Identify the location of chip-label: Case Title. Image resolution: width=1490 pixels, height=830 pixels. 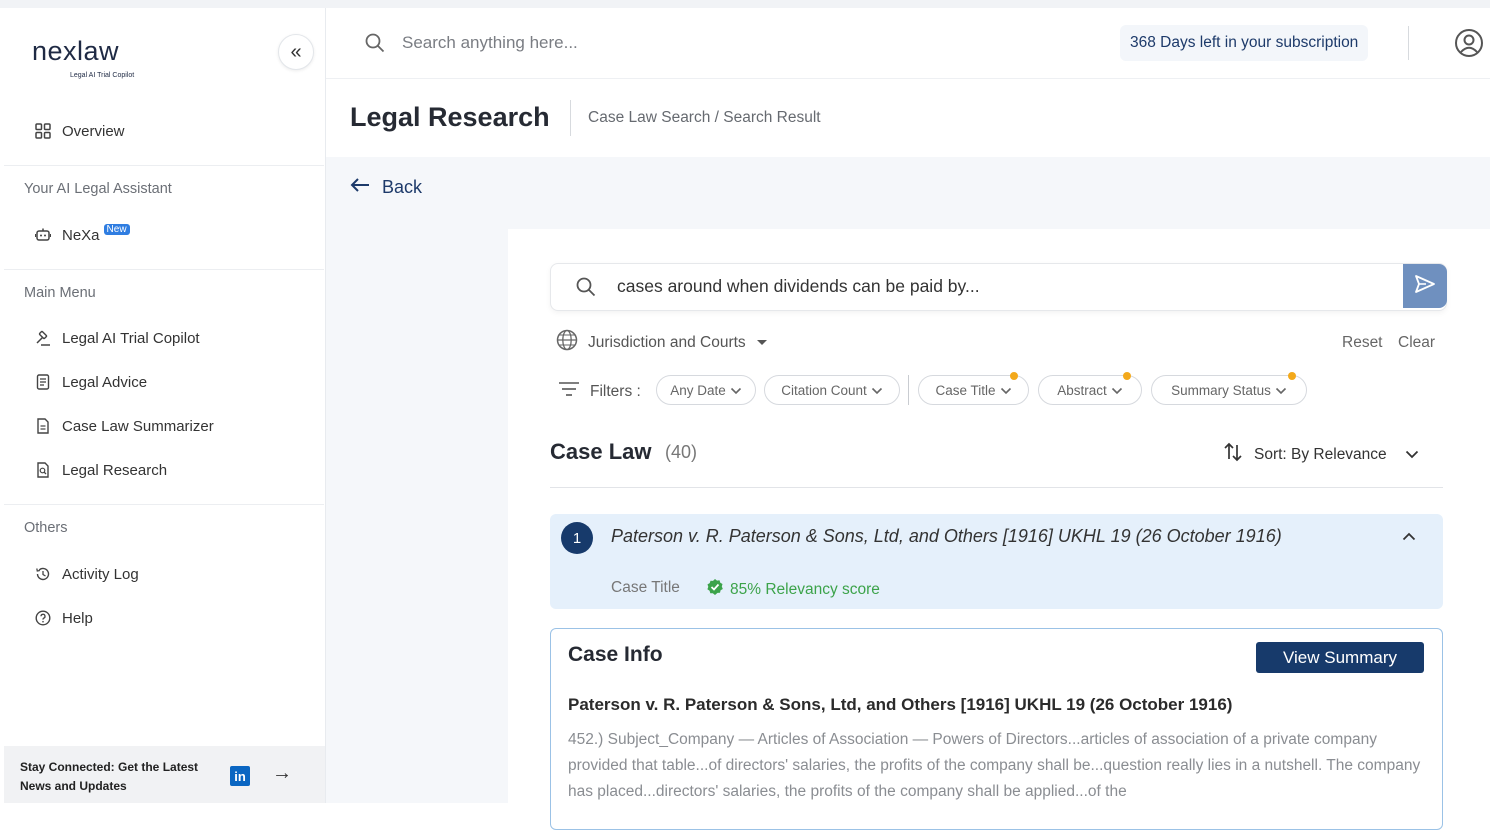
(965, 390).